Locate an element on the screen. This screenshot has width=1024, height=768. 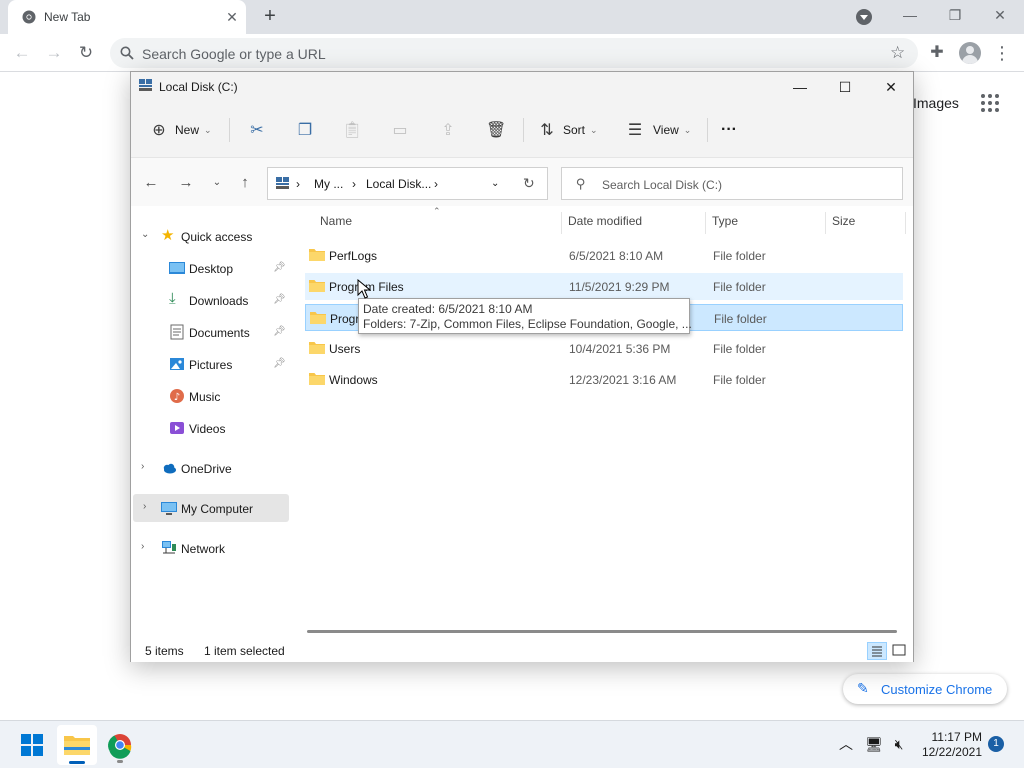
chrome-tab-new-tab: New Tab ✕ is located at coordinates (127, 17).